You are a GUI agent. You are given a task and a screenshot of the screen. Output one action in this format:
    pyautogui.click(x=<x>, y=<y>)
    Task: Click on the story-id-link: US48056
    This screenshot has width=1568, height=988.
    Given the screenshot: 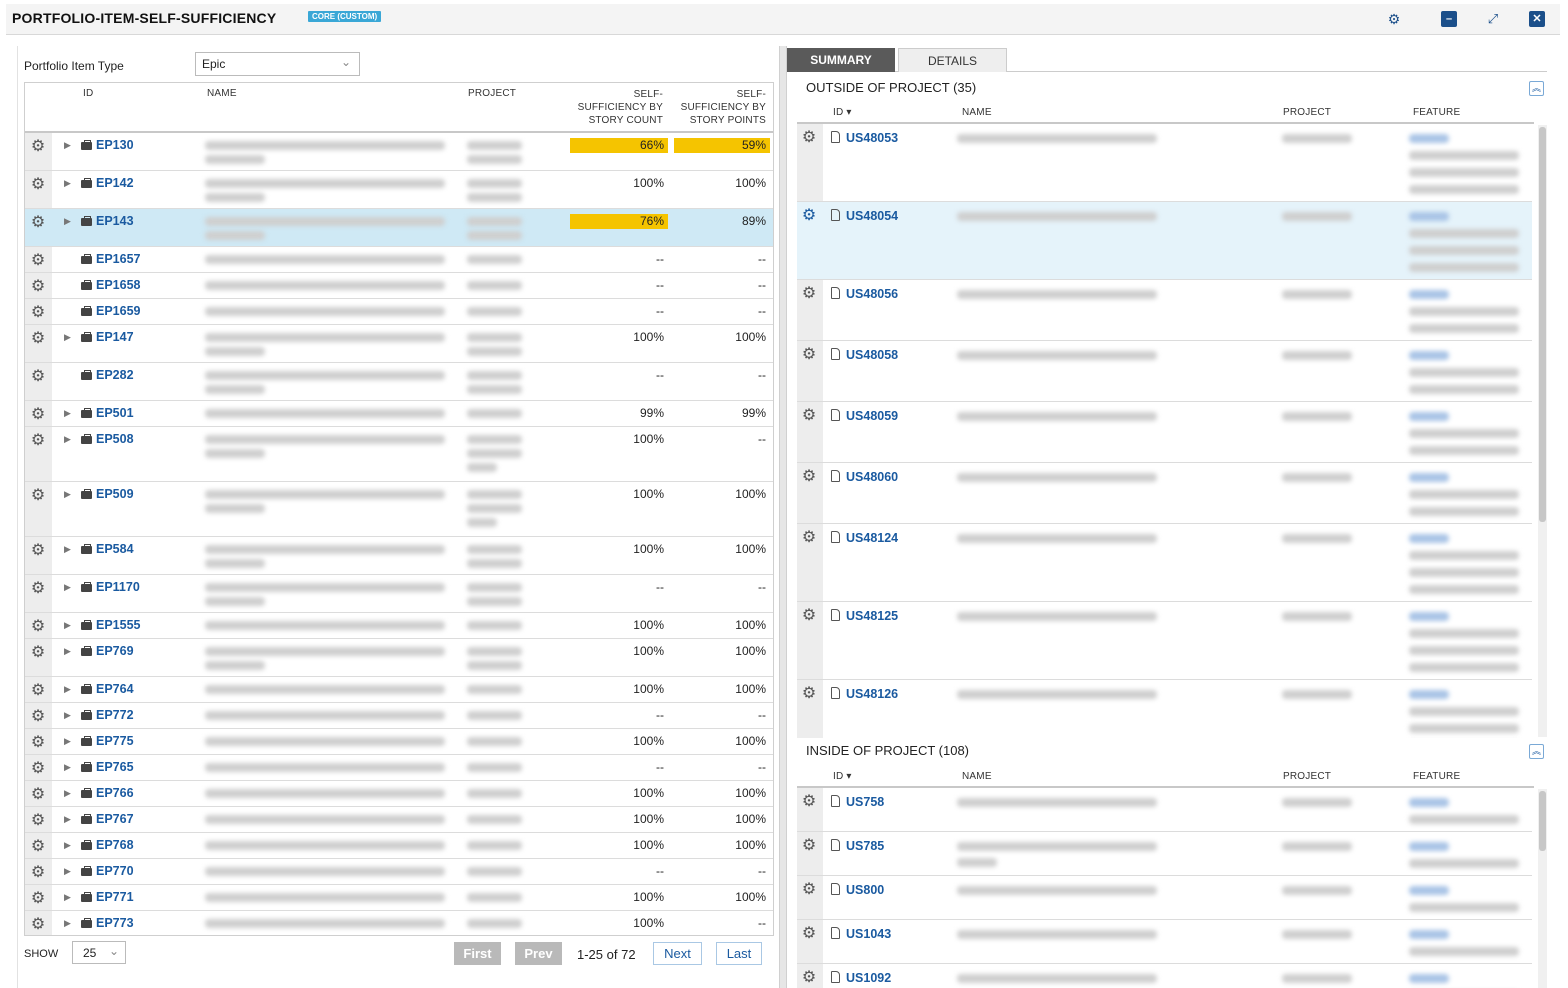 What is the action you would take?
    pyautogui.click(x=872, y=294)
    